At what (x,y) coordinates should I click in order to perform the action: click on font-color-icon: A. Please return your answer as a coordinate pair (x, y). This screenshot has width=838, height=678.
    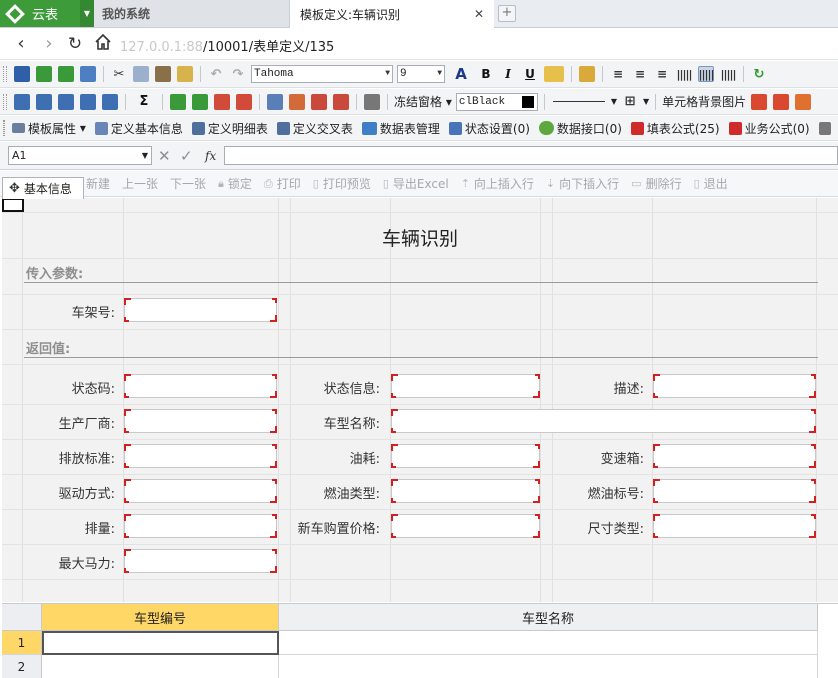
    Looking at the image, I should click on (461, 74).